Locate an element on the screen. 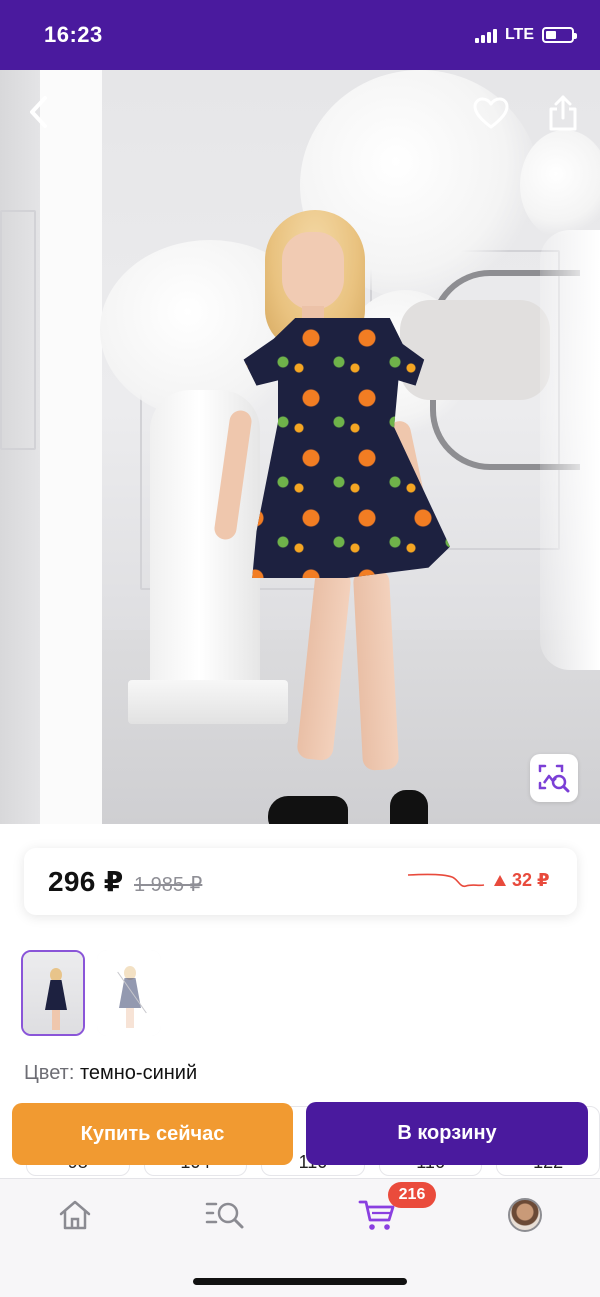  add-to-cart-button: В корзину is located at coordinates (447, 1133).